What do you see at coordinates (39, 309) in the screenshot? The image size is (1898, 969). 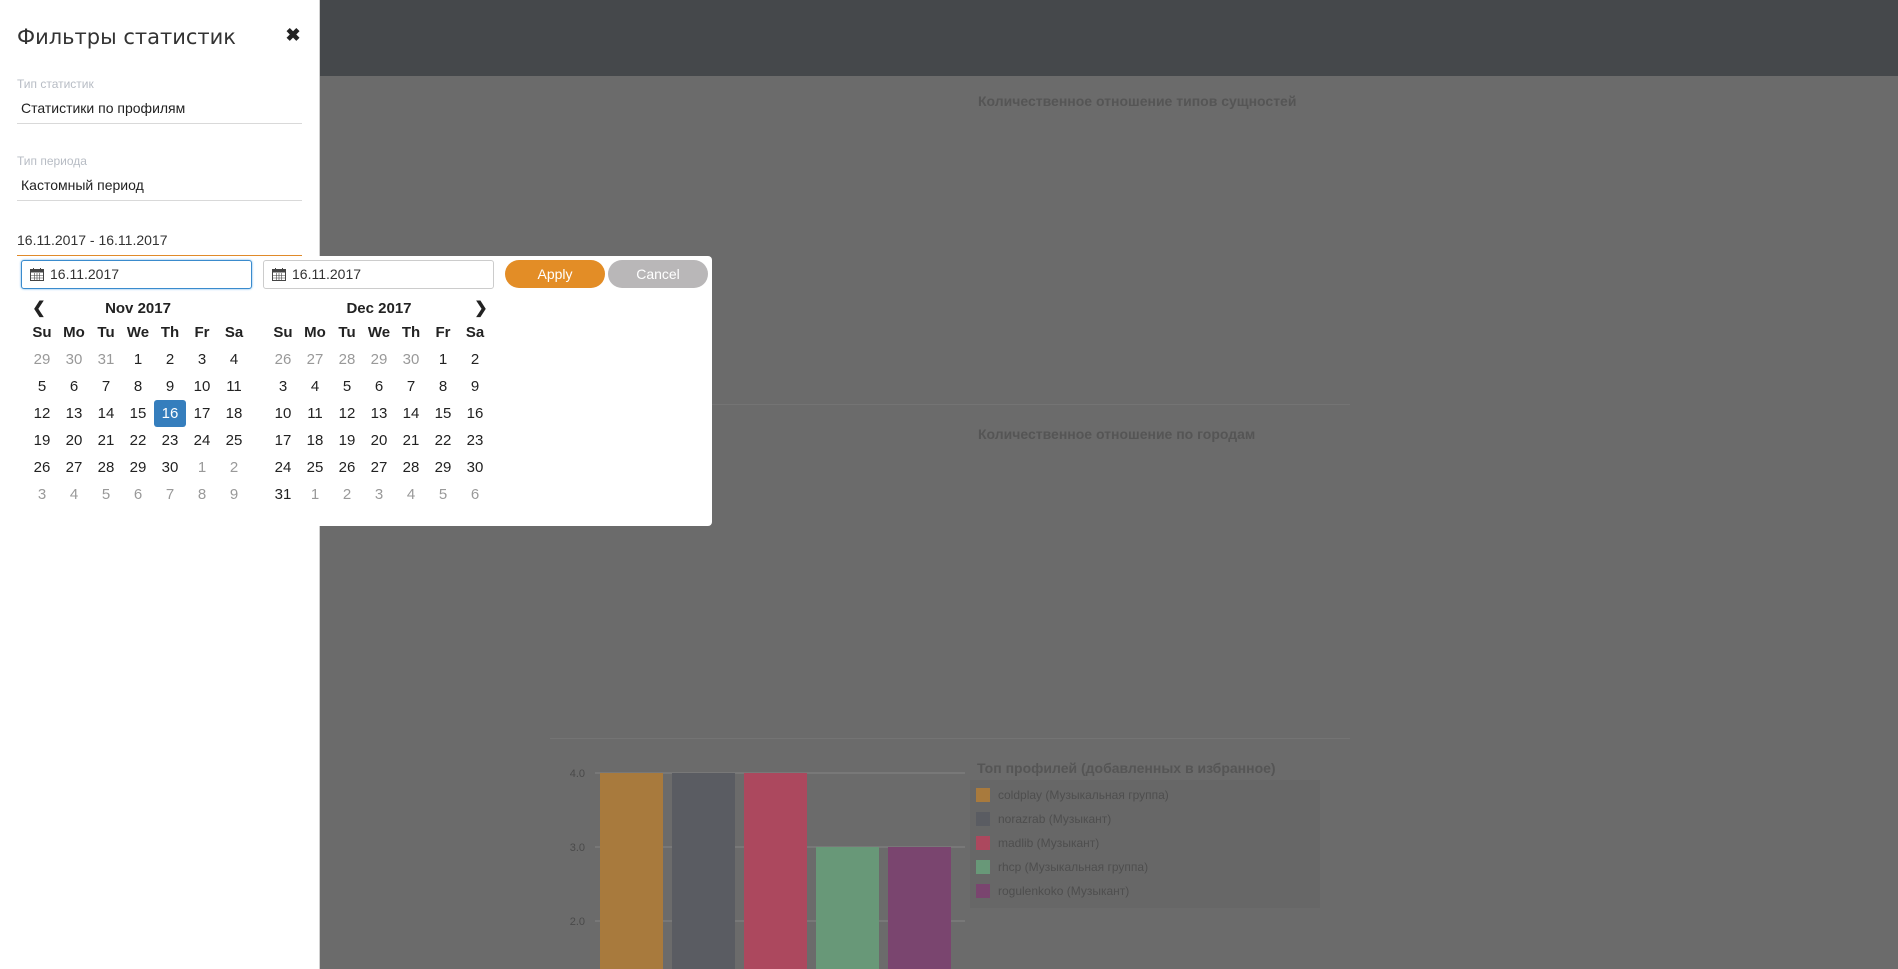 I see `prev-month-icon: ❮` at bounding box center [39, 309].